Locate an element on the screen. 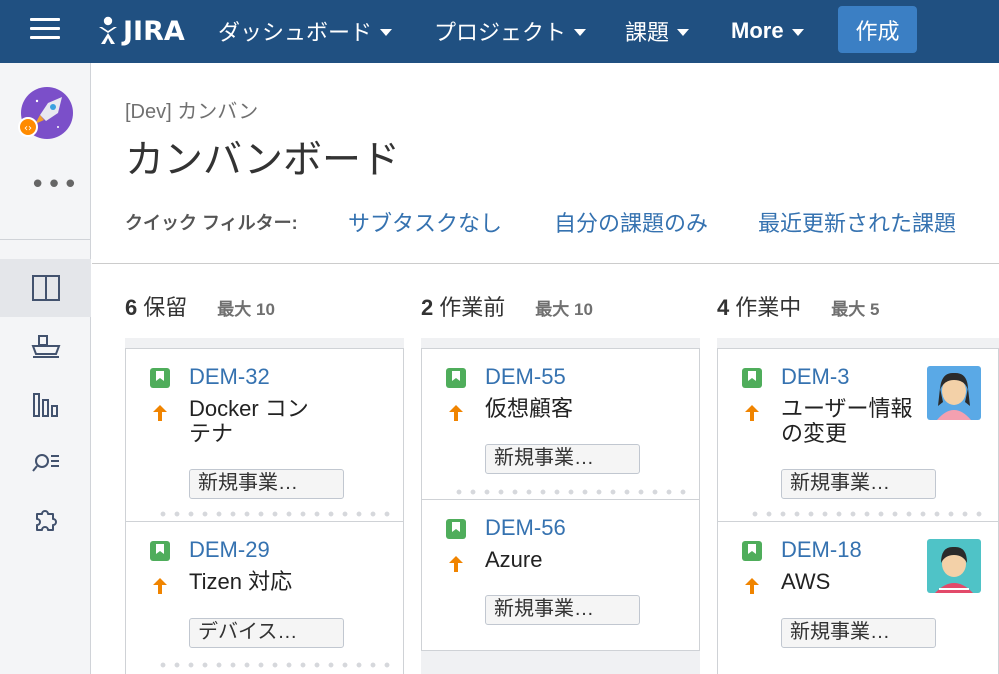  jira-logo-icon is located at coordinates (108, 30).